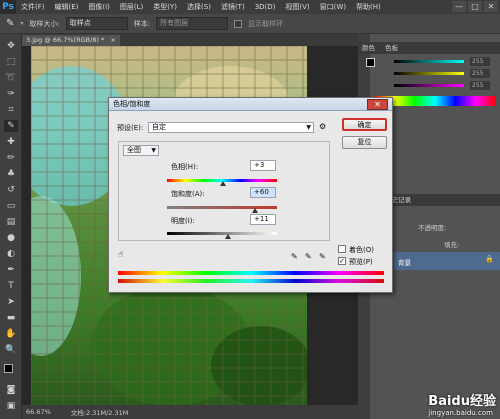 The image size is (500, 419). Describe the element at coordinates (459, 6) in the screenshot. I see `minimize-button: —` at that location.